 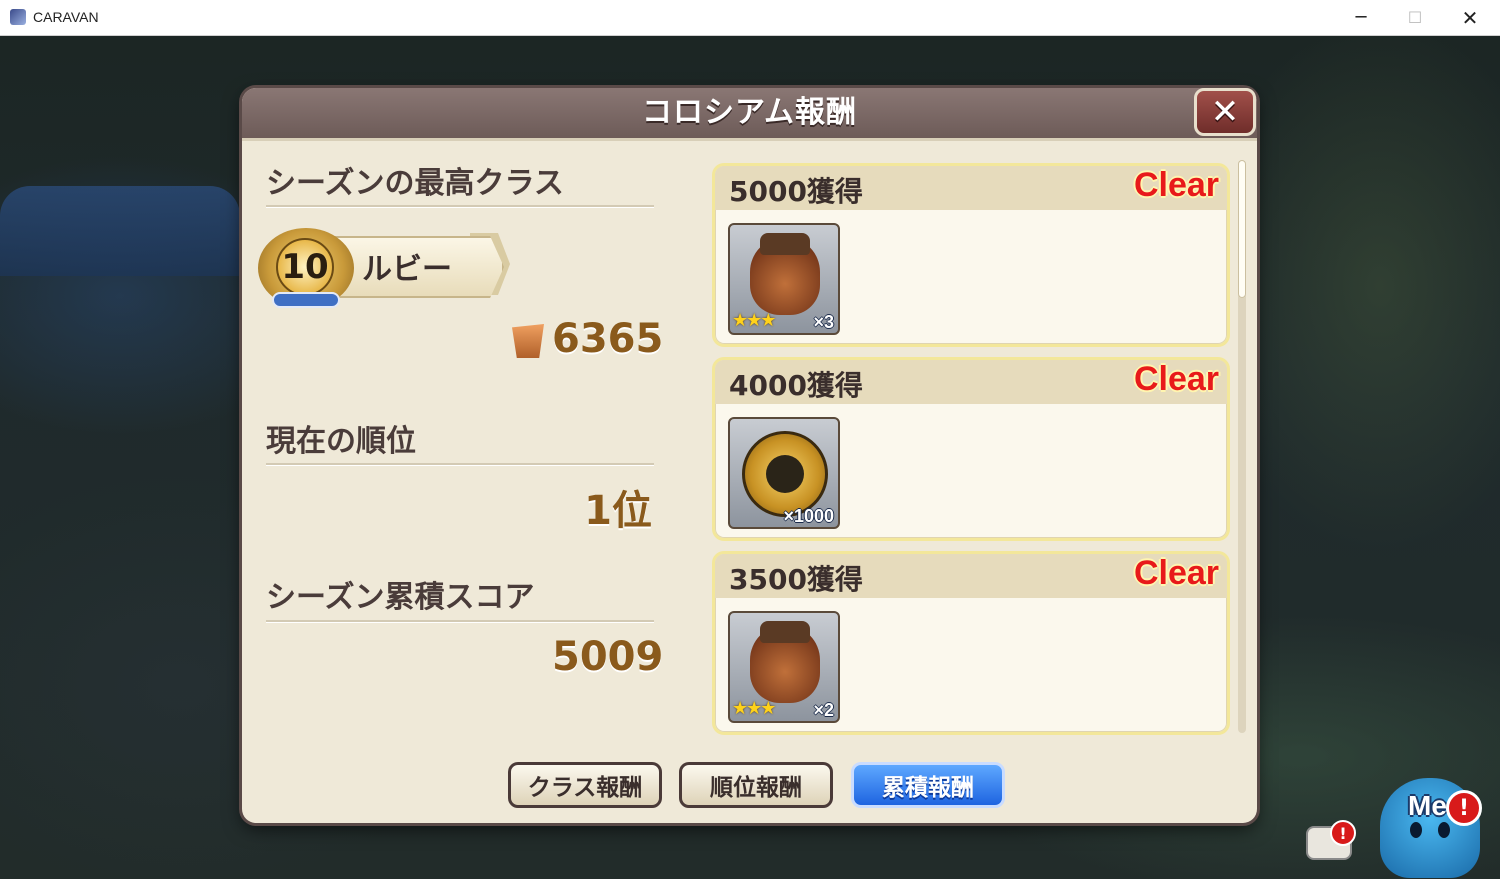 I want to click on item-quantity: ×2, so click(x=823, y=710).